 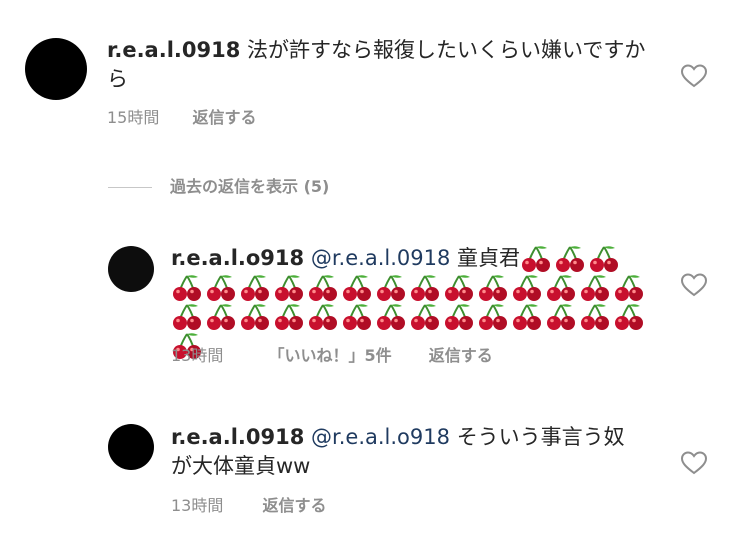 I want to click on mention-link: @r.e.a.l.0918, so click(x=380, y=258).